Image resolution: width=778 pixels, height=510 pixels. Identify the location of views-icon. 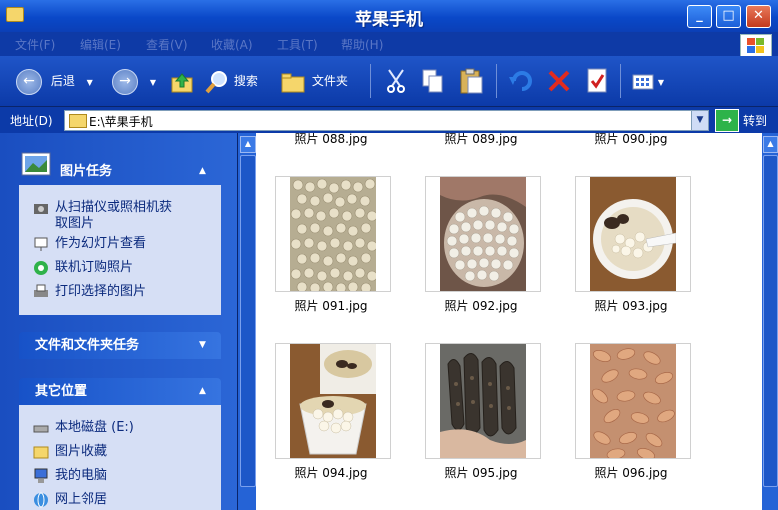
(643, 81).